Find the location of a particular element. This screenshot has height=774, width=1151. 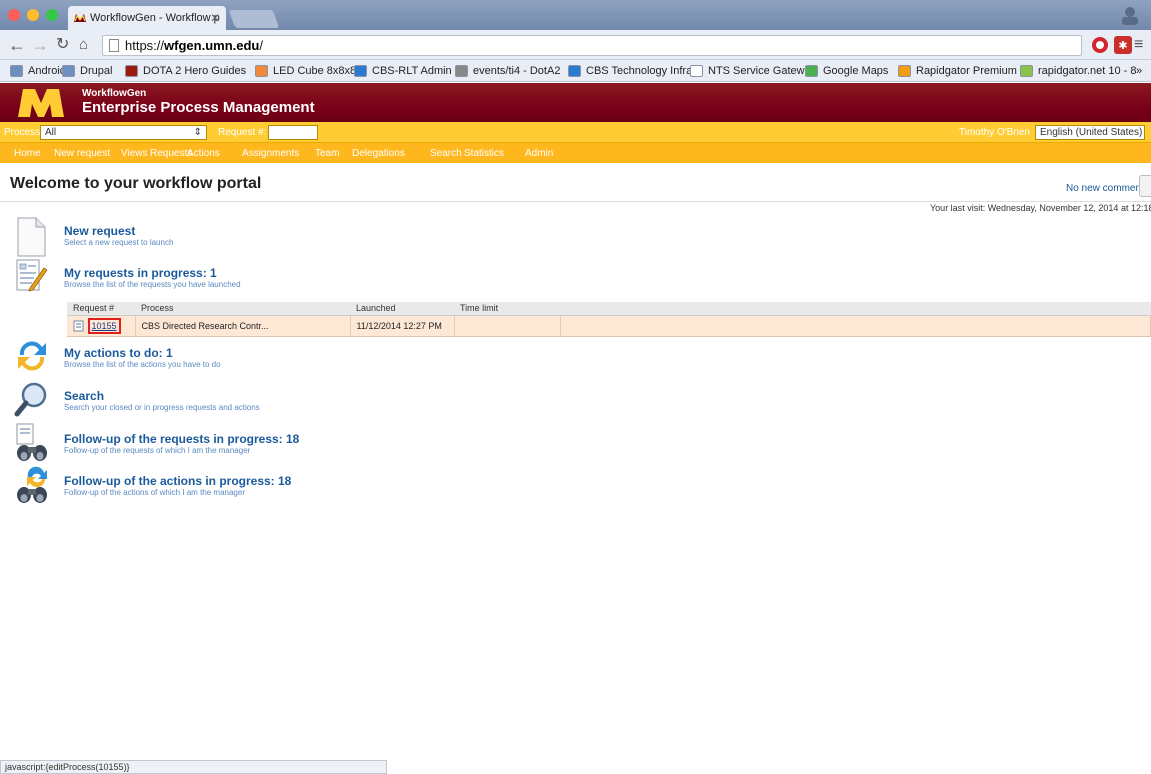

process-select: All ⇕ is located at coordinates (123, 132).